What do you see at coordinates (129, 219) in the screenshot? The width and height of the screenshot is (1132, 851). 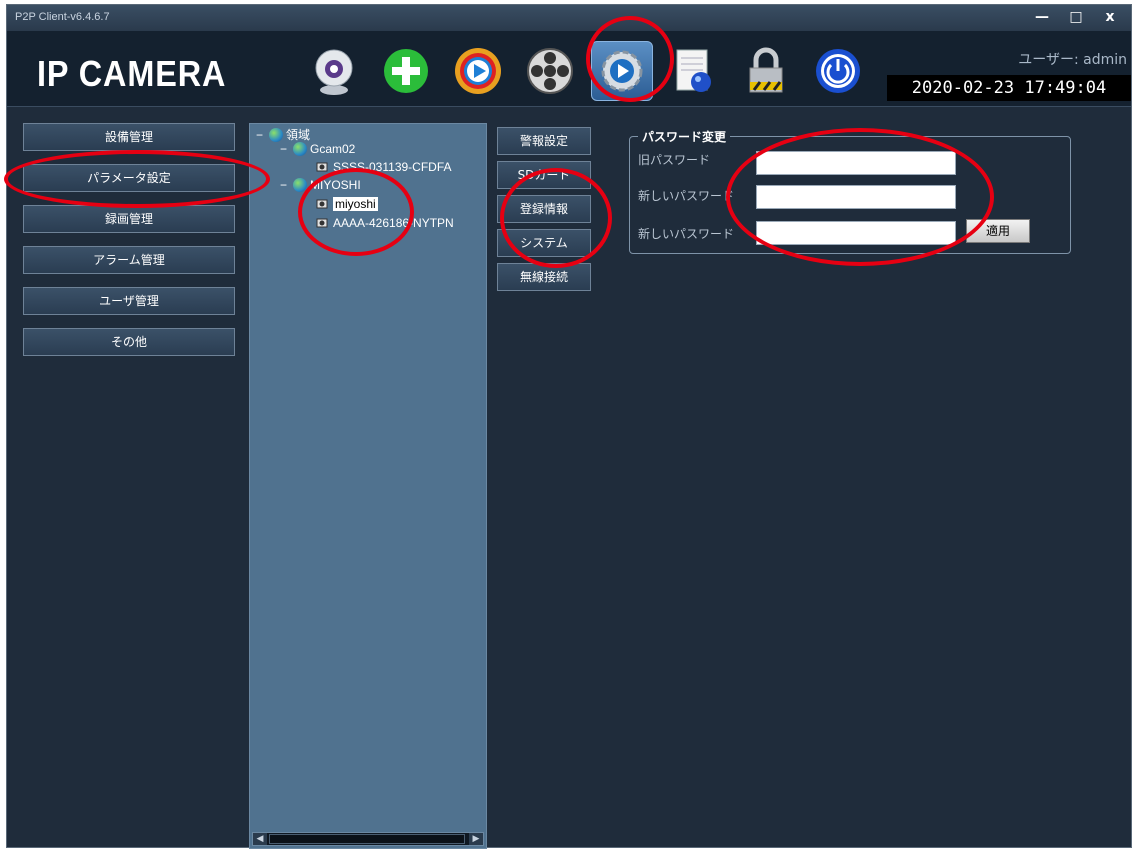 I see `nav-recording-management: 録画管理` at bounding box center [129, 219].